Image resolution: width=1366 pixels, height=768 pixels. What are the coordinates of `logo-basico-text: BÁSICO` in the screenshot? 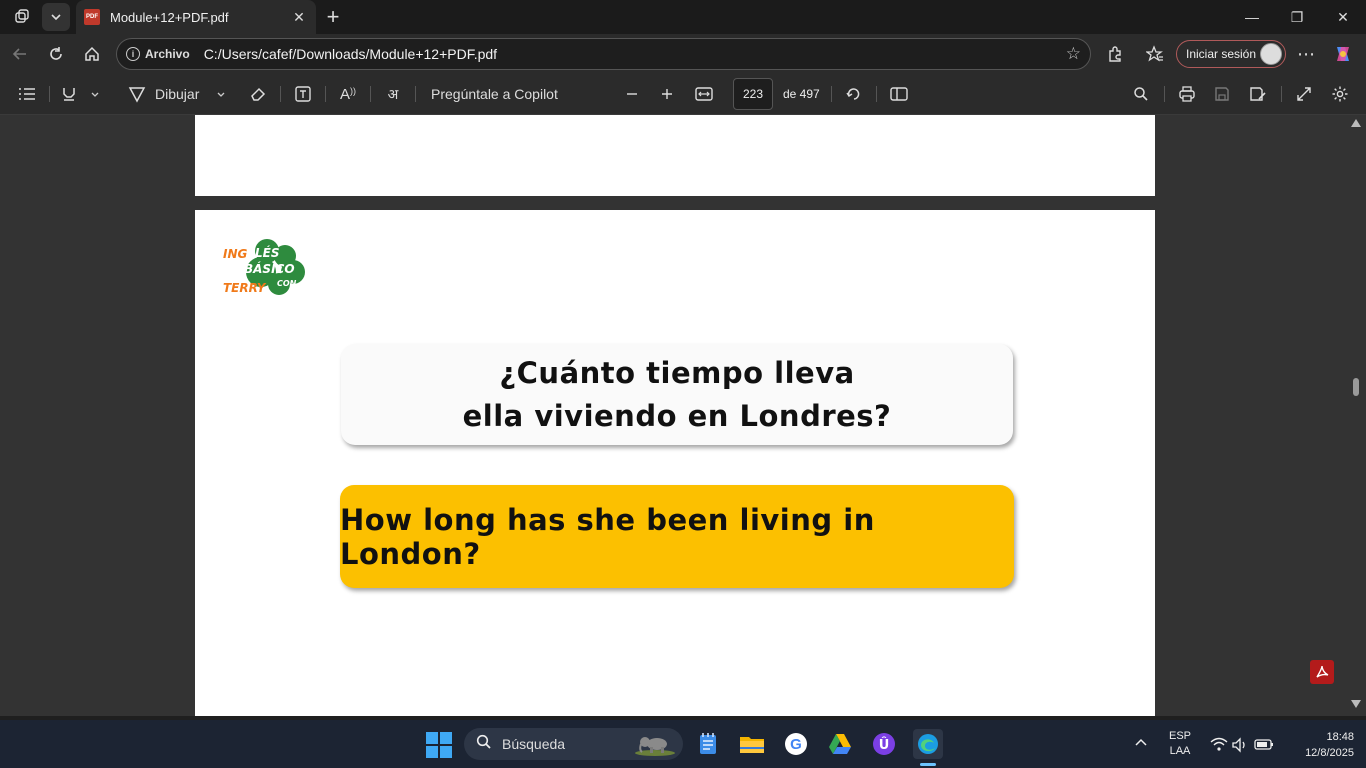 It's located at (269, 268).